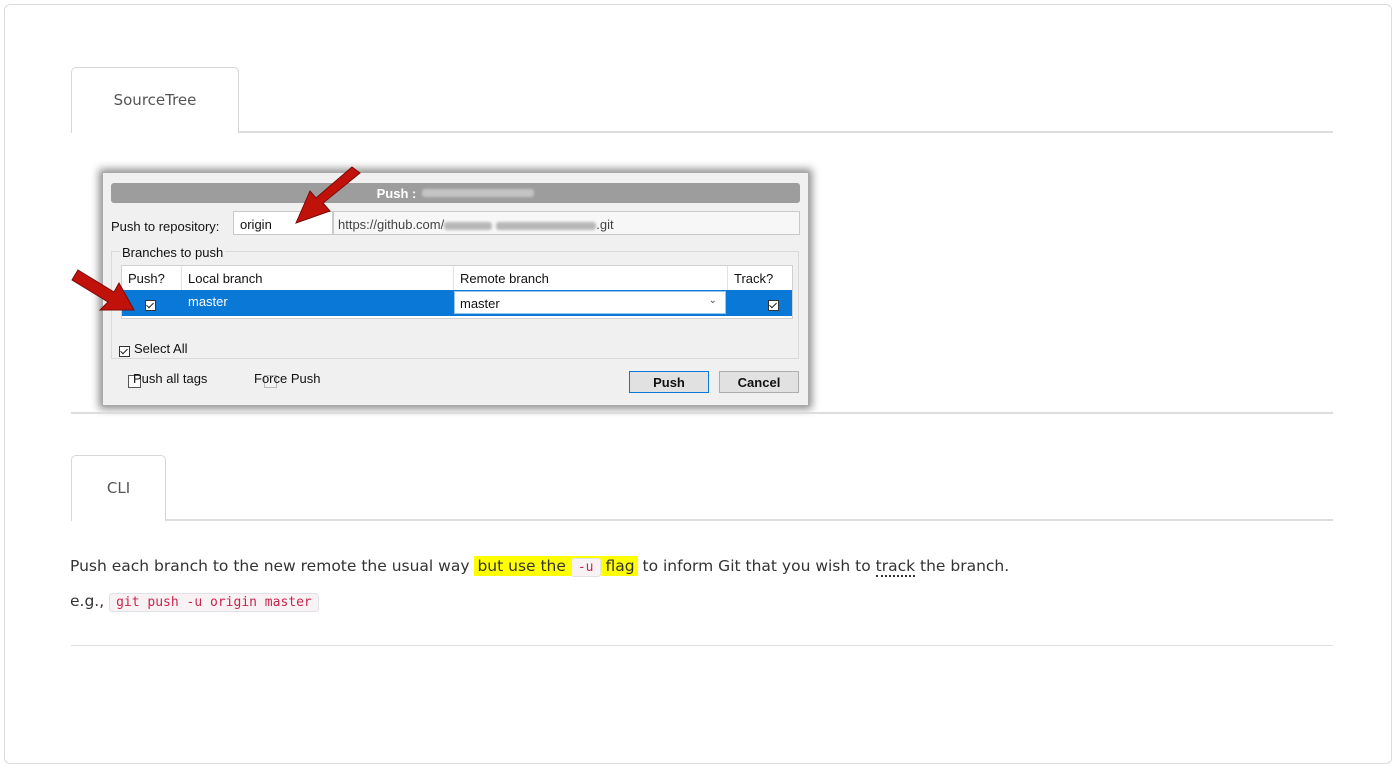 Image resolution: width=1398 pixels, height=764 pixels. I want to click on blurred-repo, so click(546, 225).